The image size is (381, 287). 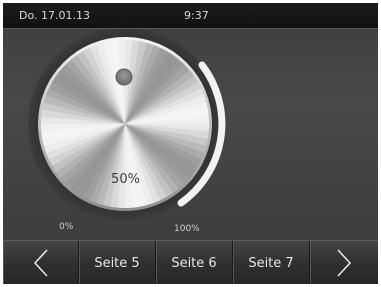 What do you see at coordinates (196, 15) in the screenshot?
I see `status-time: 9:37` at bounding box center [196, 15].